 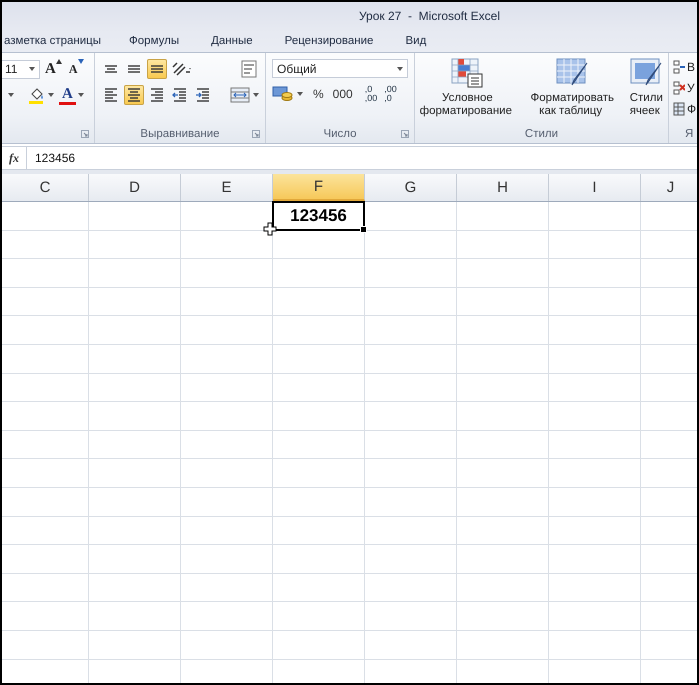 I want to click on column-header: H, so click(x=503, y=187).